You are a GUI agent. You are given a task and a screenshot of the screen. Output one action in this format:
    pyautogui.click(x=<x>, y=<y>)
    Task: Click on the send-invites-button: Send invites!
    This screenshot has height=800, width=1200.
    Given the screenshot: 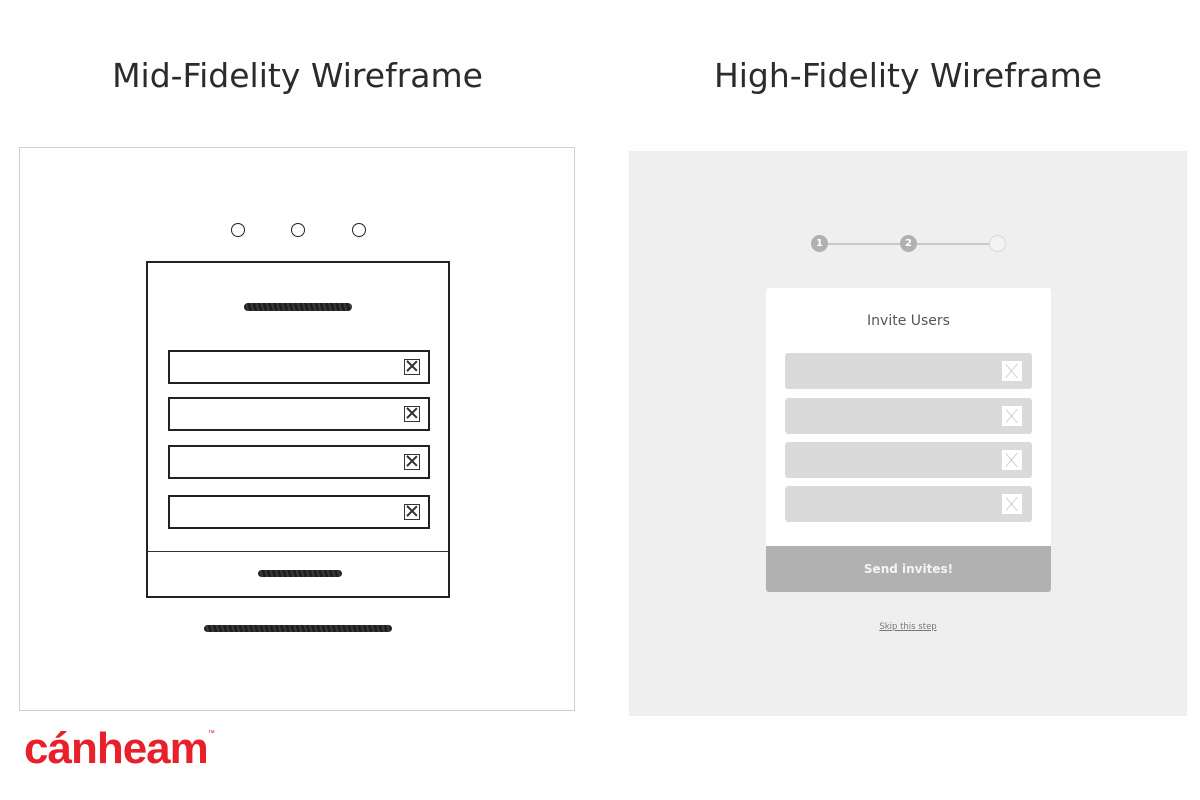 What is the action you would take?
    pyautogui.click(x=908, y=569)
    